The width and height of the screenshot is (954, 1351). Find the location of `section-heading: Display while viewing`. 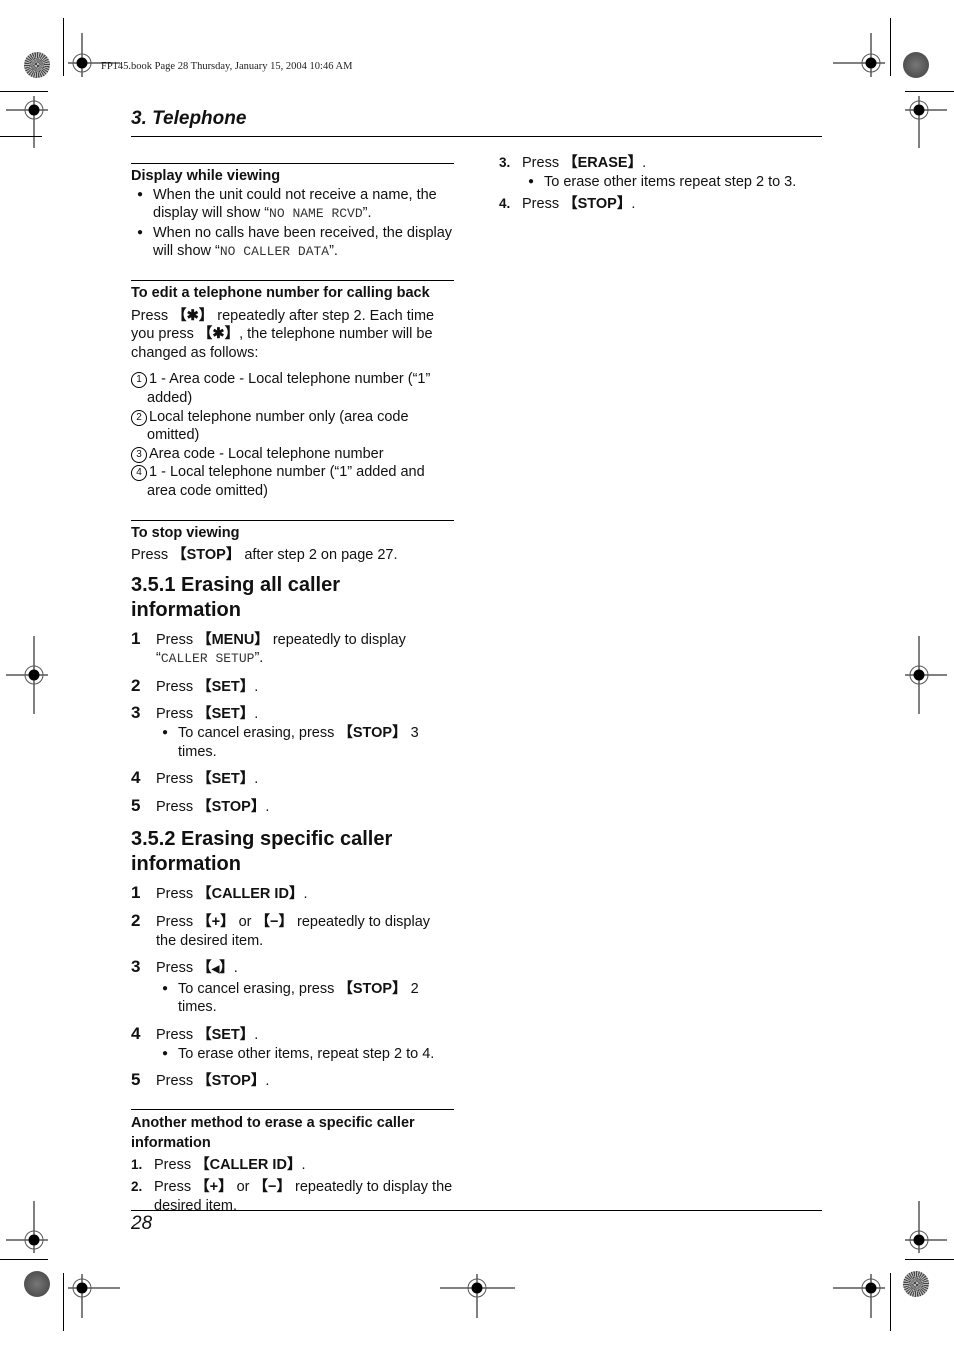

section-heading: Display while viewing is located at coordinates (206, 176).